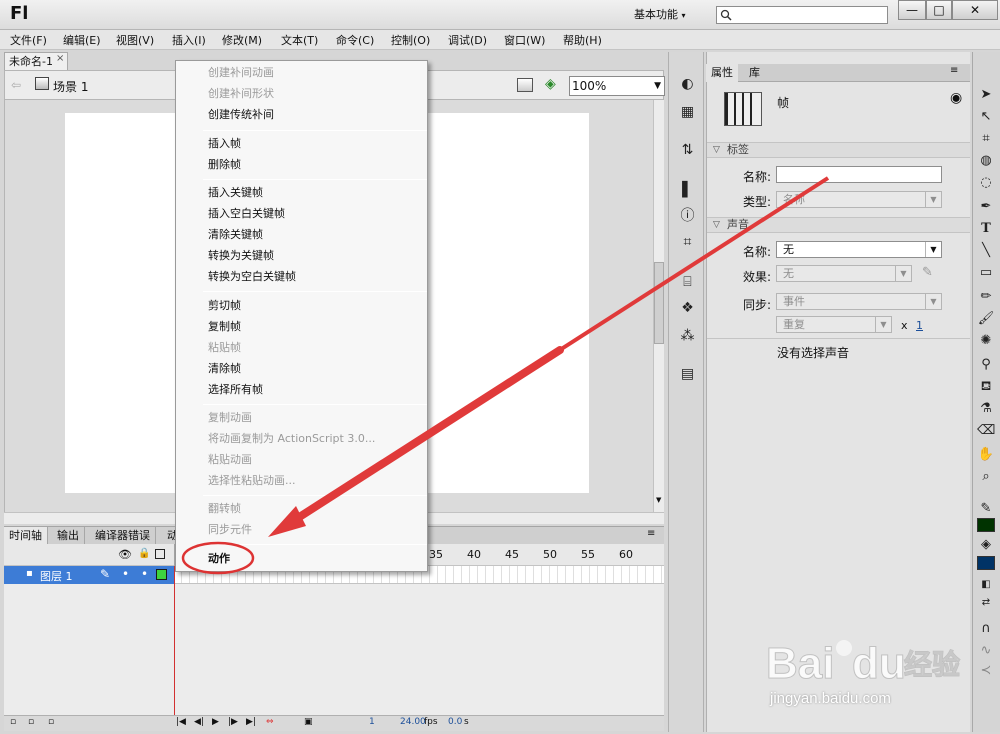  Describe the element at coordinates (800, 663) in the screenshot. I see `watermark-brand: Bai` at that location.